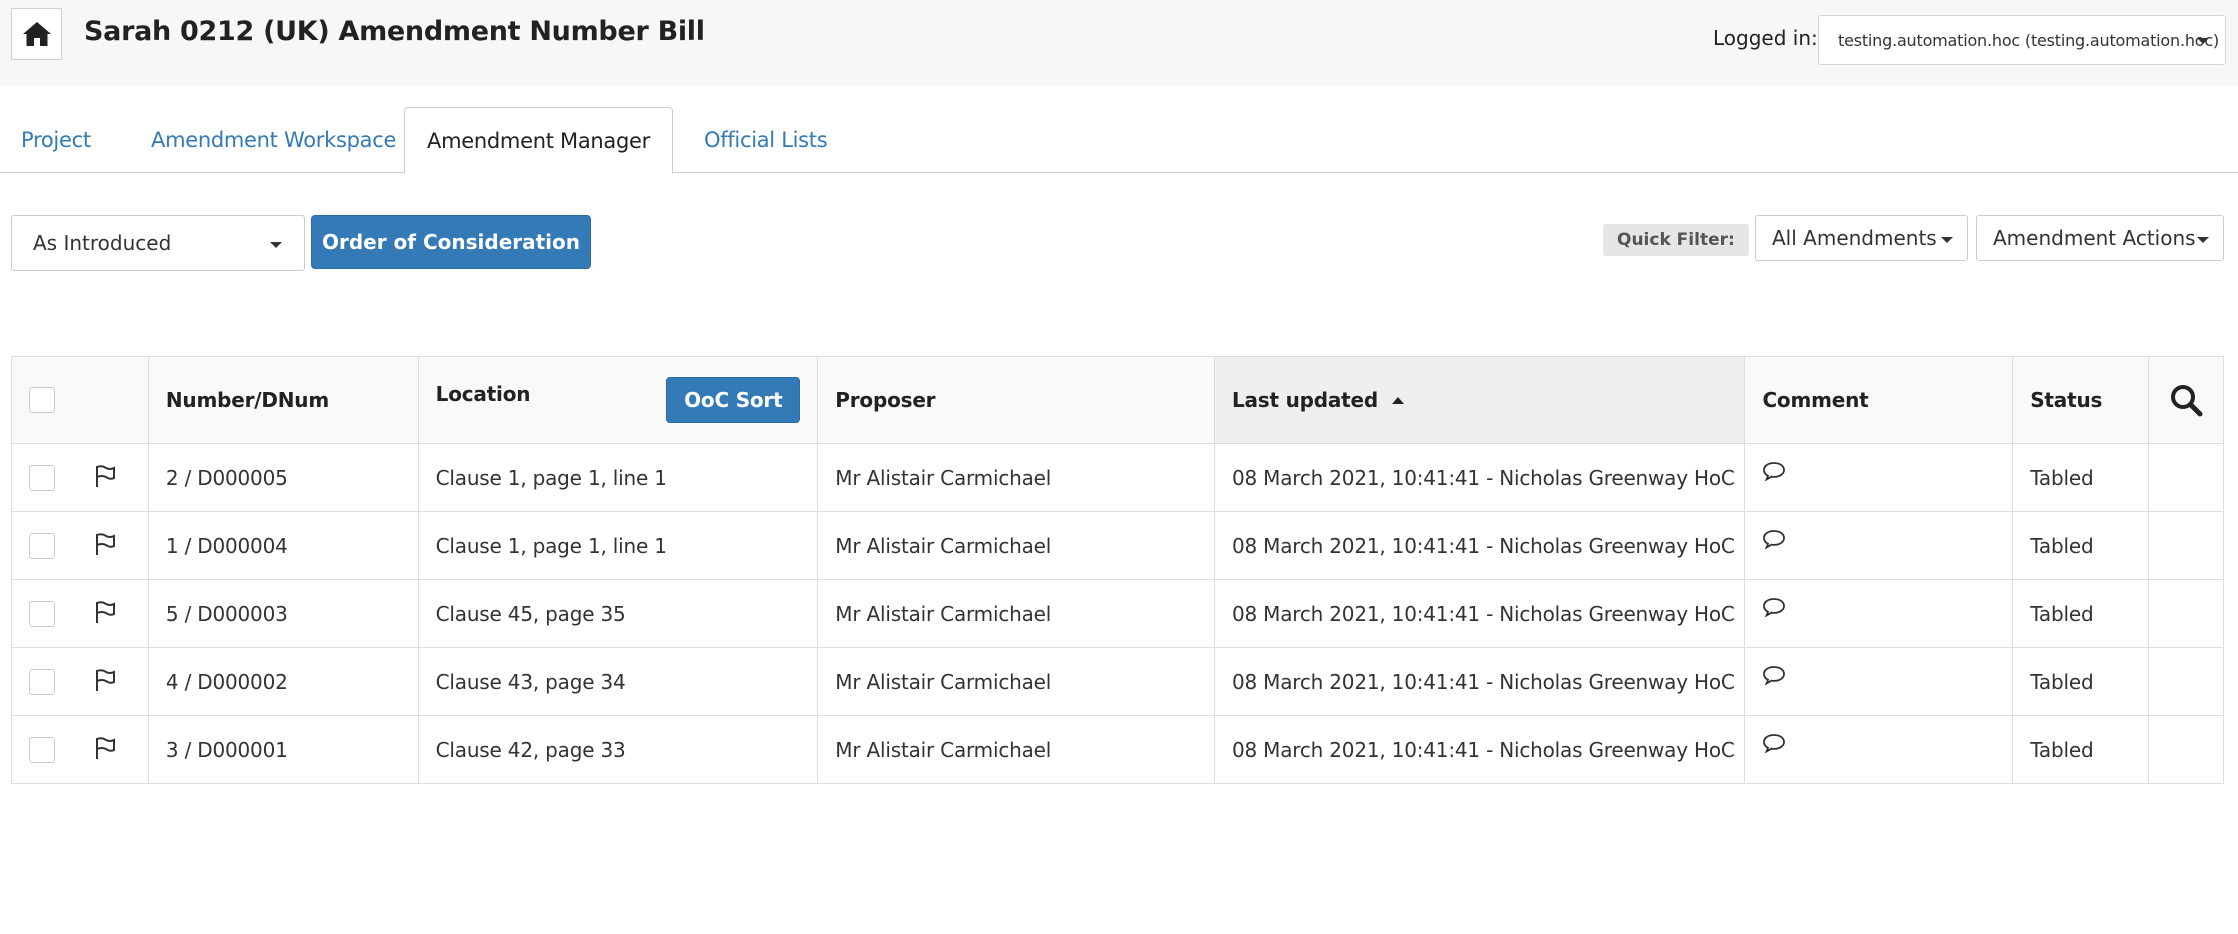 This screenshot has height=934, width=2238. Describe the element at coordinates (282, 613) in the screenshot. I see `row-number: 5 / D000003` at that location.